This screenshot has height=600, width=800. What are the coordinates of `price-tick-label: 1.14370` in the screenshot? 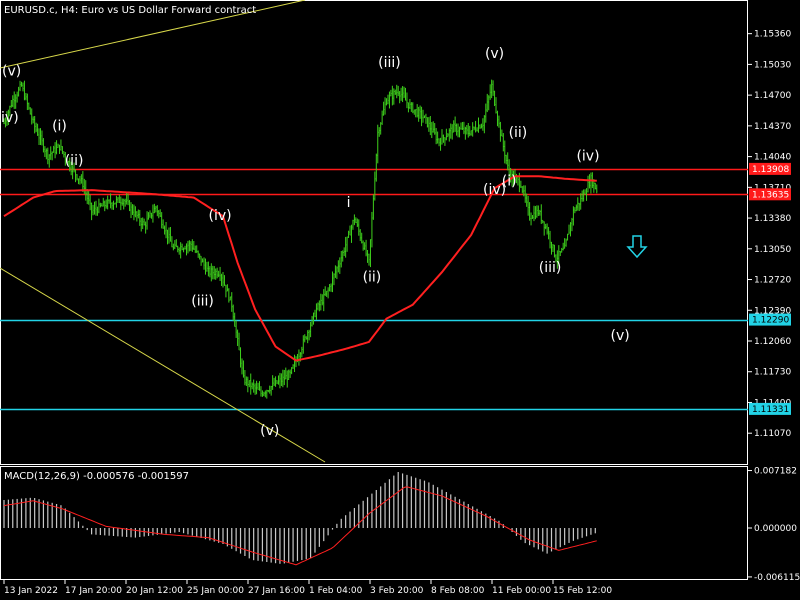 It's located at (772, 127).